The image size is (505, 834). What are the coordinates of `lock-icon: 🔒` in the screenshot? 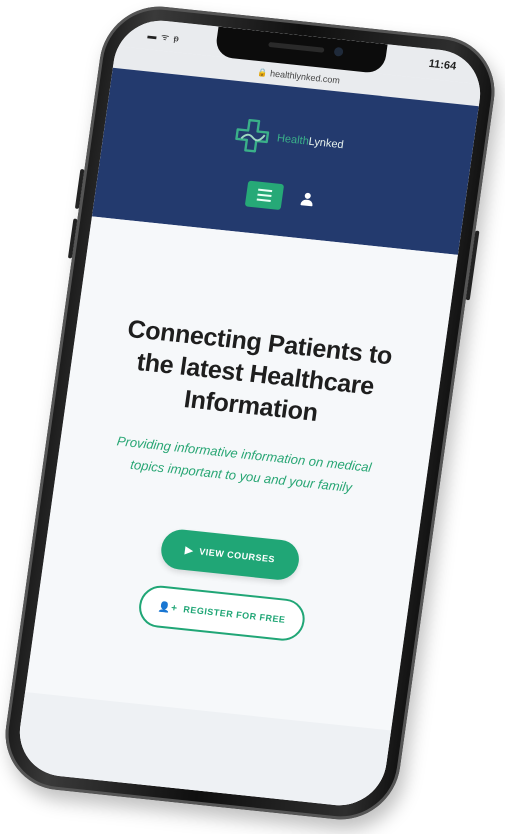 It's located at (263, 72).